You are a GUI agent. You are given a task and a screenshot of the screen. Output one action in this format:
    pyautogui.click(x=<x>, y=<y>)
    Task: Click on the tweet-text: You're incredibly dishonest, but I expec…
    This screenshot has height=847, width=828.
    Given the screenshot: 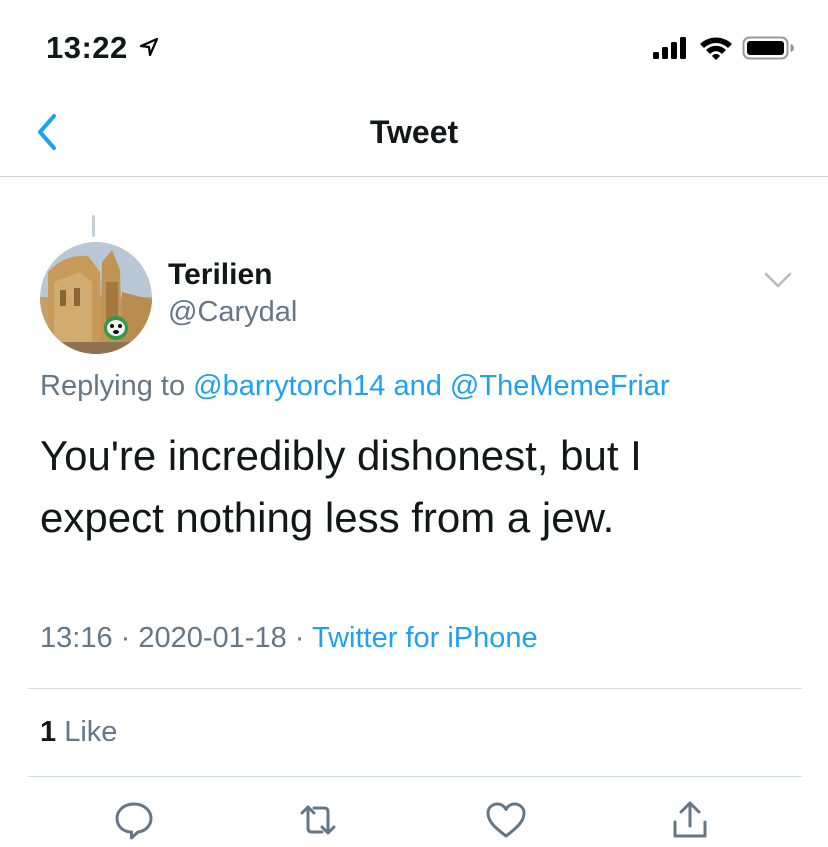 What is the action you would take?
    pyautogui.click(x=420, y=487)
    